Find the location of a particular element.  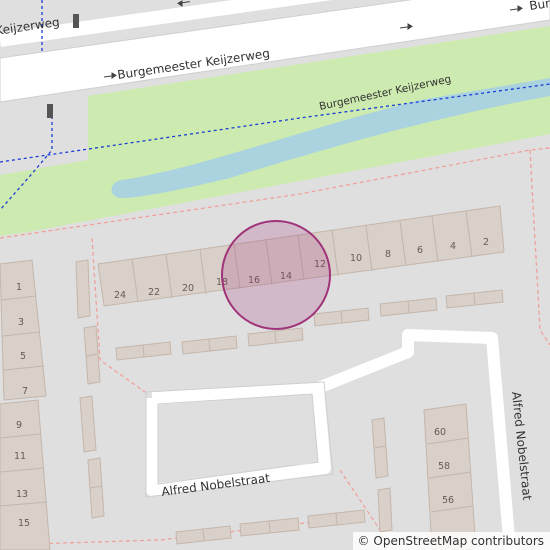

house-number: 7 is located at coordinates (25, 391).